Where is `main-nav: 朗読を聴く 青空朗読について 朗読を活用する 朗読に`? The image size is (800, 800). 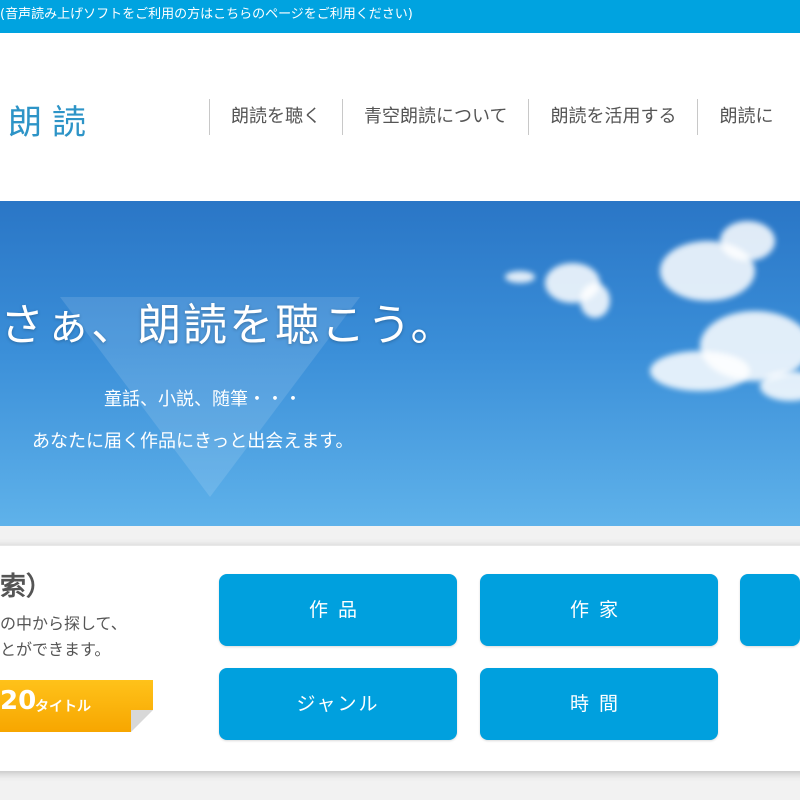
main-nav: 朗読を聴く 青空朗読について 朗読を活用する 朗読に is located at coordinates (501, 117).